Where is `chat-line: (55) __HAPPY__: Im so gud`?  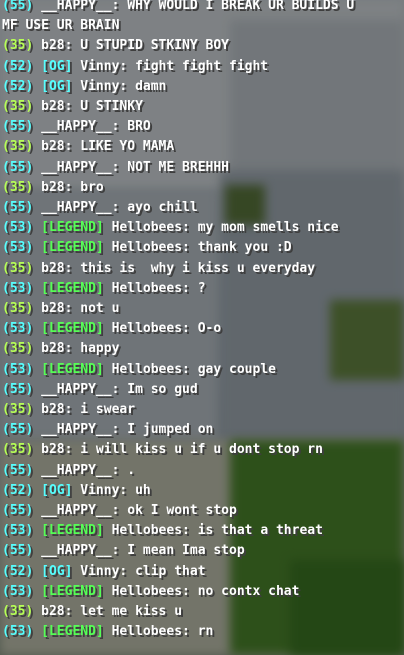
chat-line: (55) __HAPPY__: Im so gud is located at coordinates (99, 390).